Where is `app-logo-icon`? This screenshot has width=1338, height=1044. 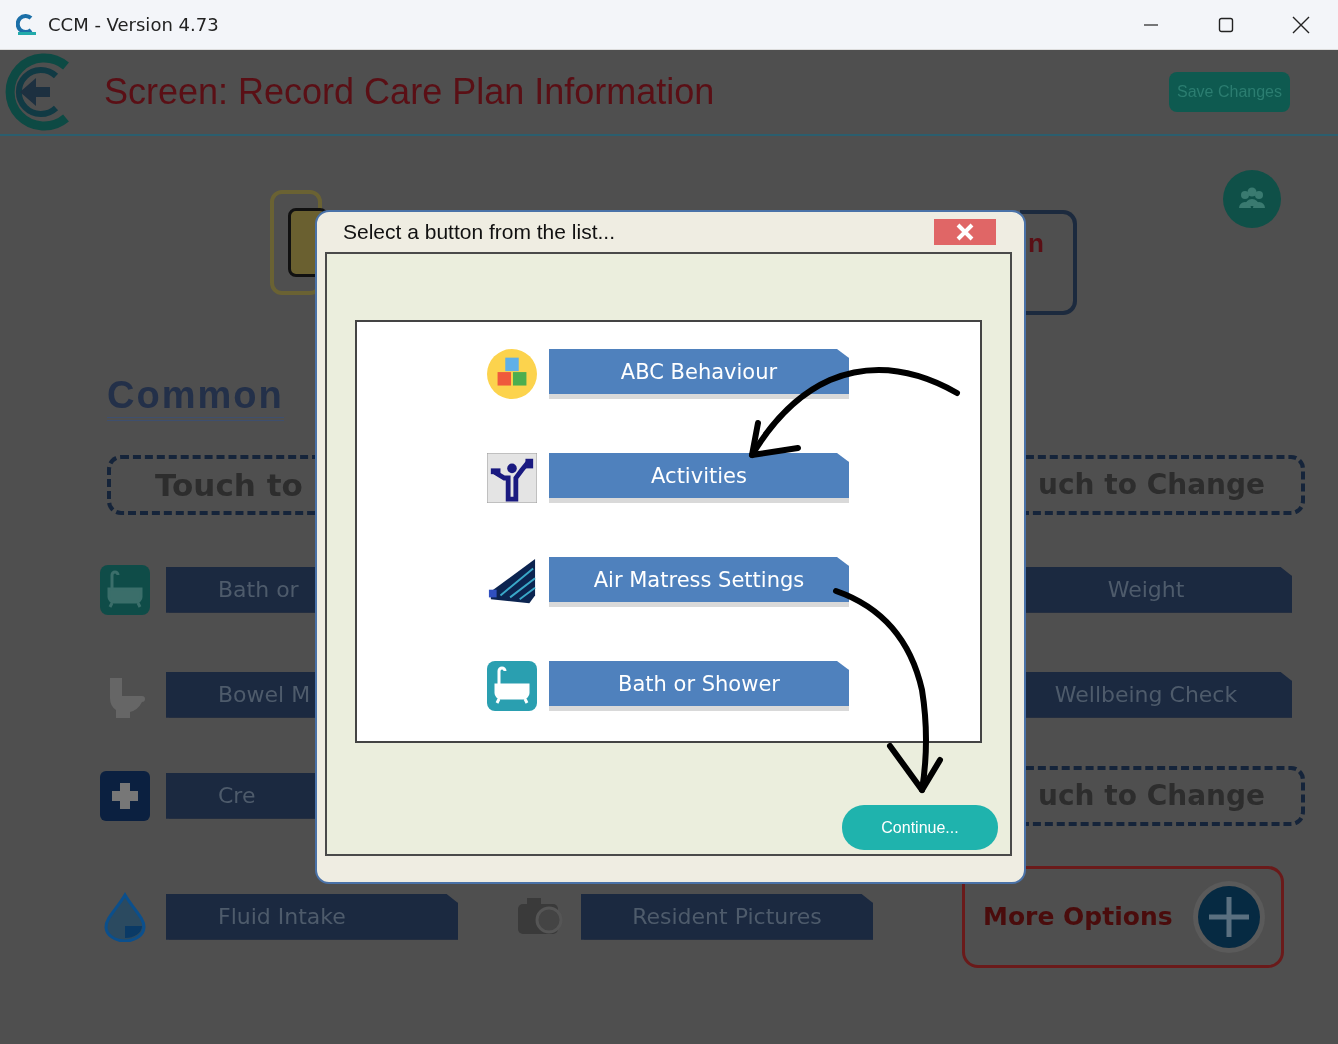 app-logo-icon is located at coordinates (27, 24).